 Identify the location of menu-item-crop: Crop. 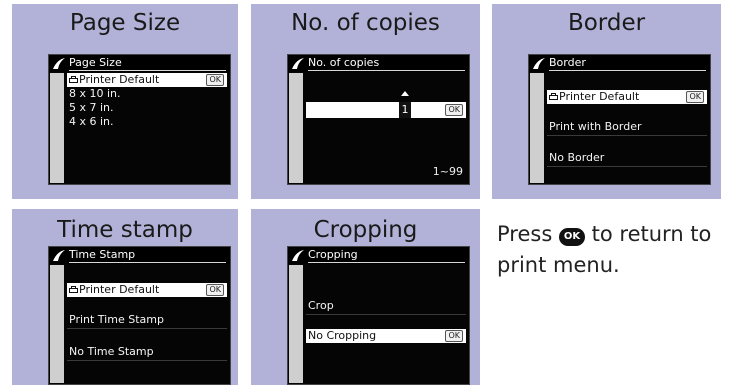
(386, 307).